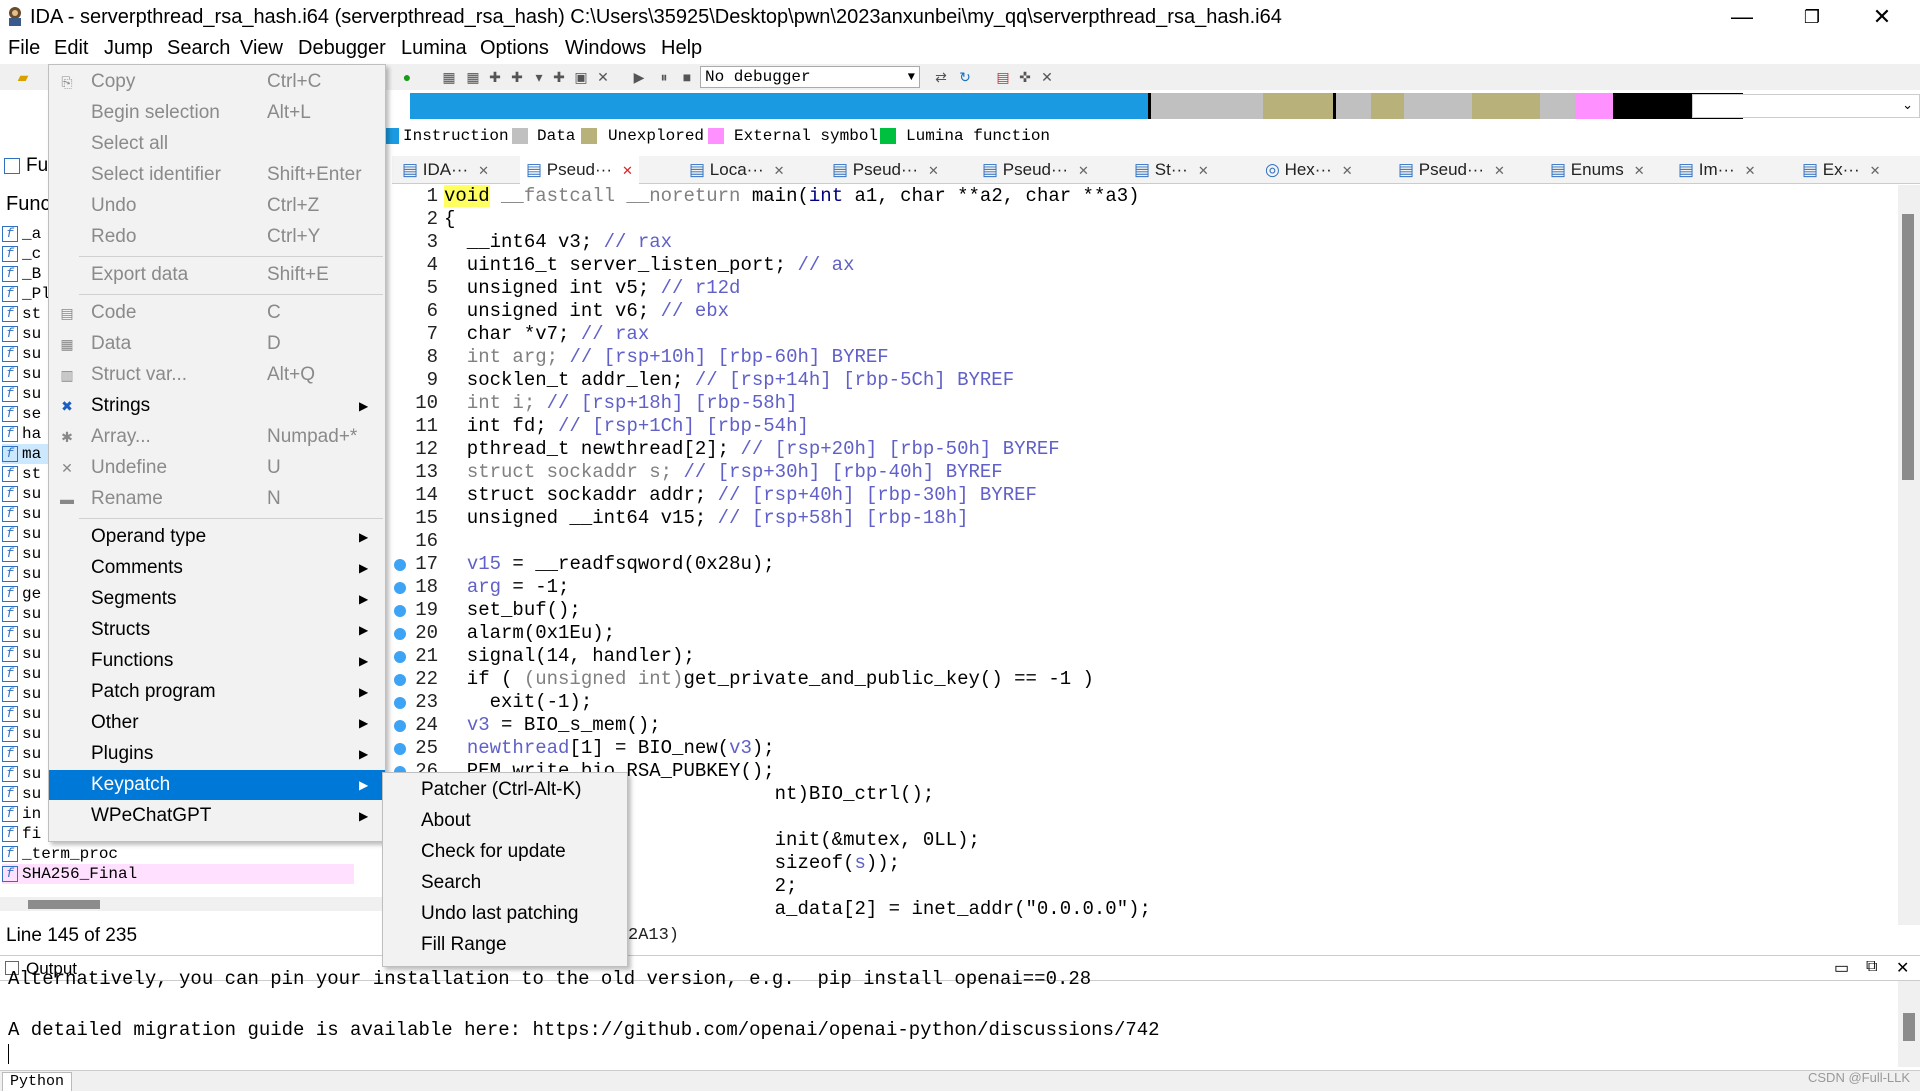  I want to click on output-vscroll-thumb, so click(1909, 1027).